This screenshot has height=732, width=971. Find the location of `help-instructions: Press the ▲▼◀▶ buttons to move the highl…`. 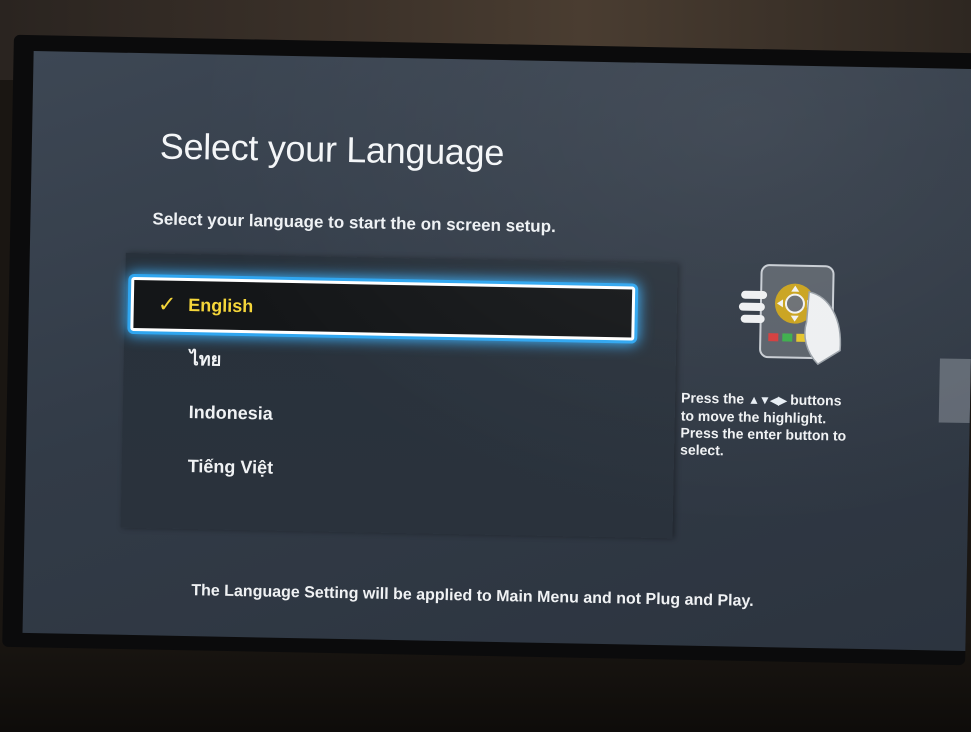

help-instructions: Press the ▲▼◀▶ buttons to move the highl… is located at coordinates (785, 425).